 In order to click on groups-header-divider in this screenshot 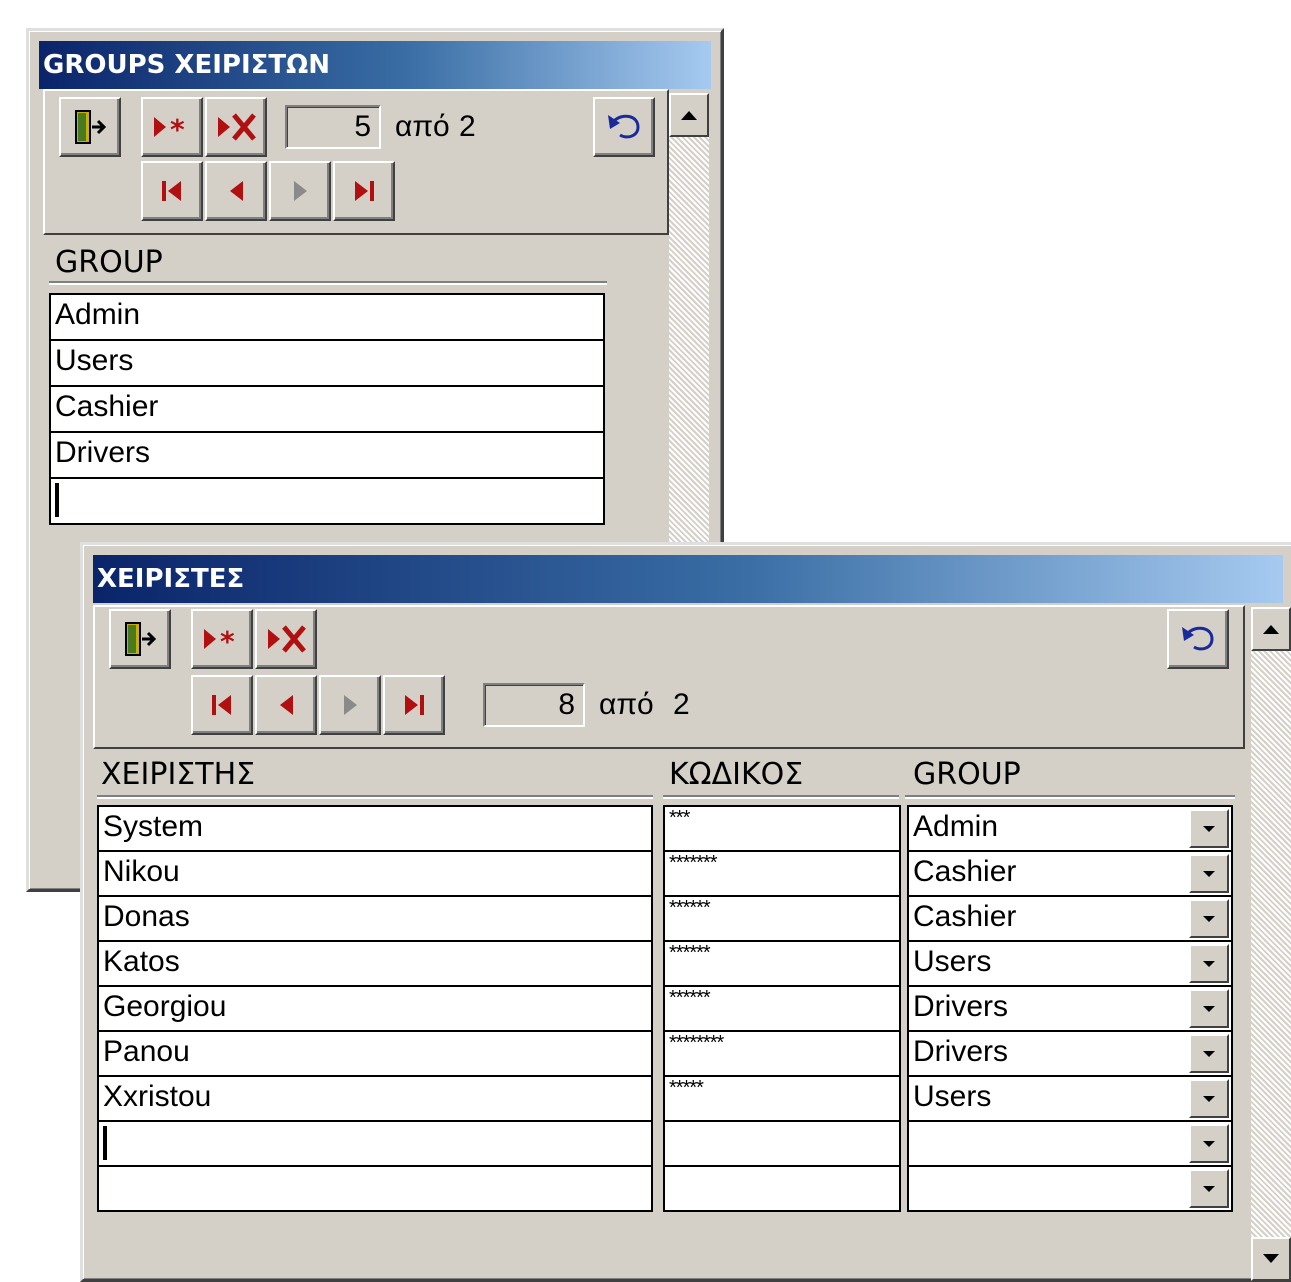, I will do `click(328, 283)`.